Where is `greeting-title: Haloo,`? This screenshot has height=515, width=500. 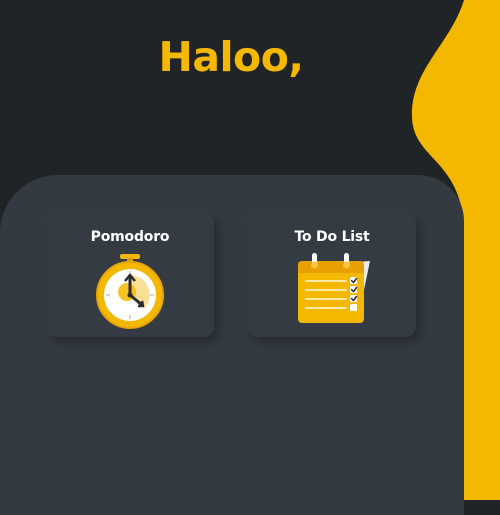
greeting-title: Haloo, is located at coordinates (231, 57).